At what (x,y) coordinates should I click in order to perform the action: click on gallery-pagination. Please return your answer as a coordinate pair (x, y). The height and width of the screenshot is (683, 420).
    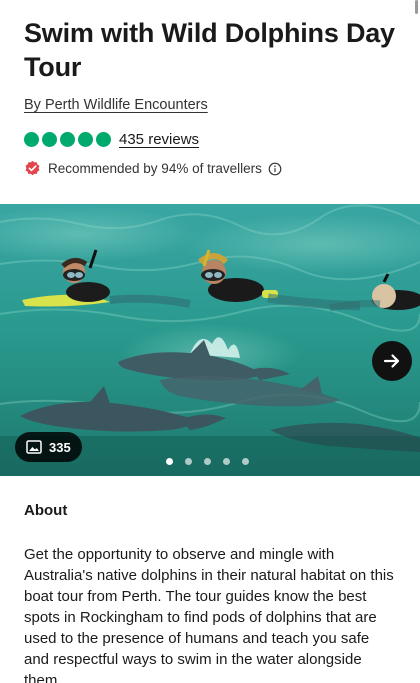
    Looking at the image, I should click on (207, 461).